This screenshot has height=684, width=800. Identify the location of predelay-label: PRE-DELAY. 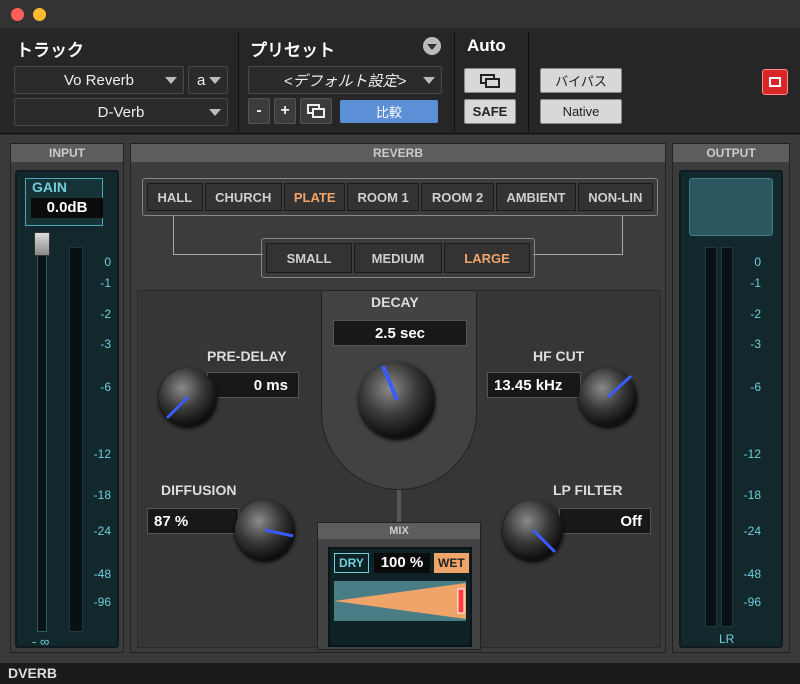
(247, 356).